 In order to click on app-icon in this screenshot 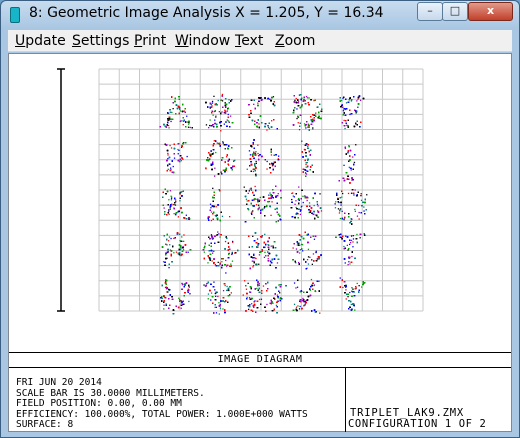, I will do `click(15, 15)`.